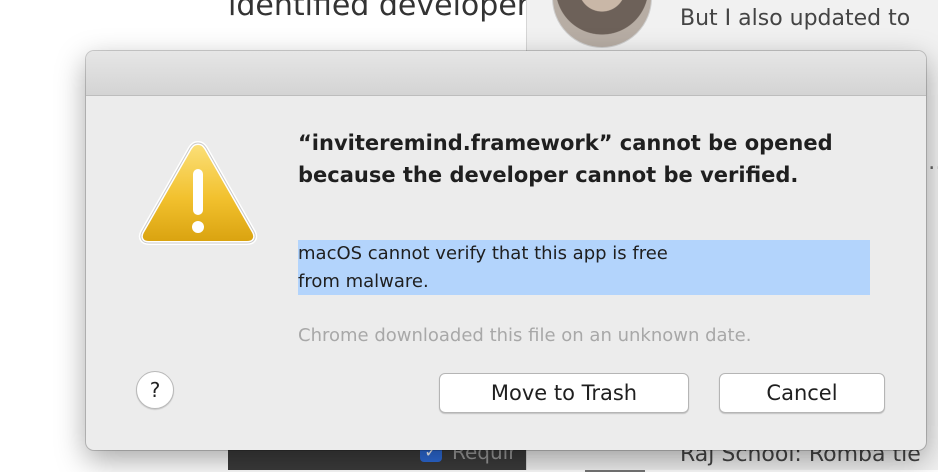  Describe the element at coordinates (795, 18) in the screenshot. I see `background-message-preview: But I also updated to` at that location.